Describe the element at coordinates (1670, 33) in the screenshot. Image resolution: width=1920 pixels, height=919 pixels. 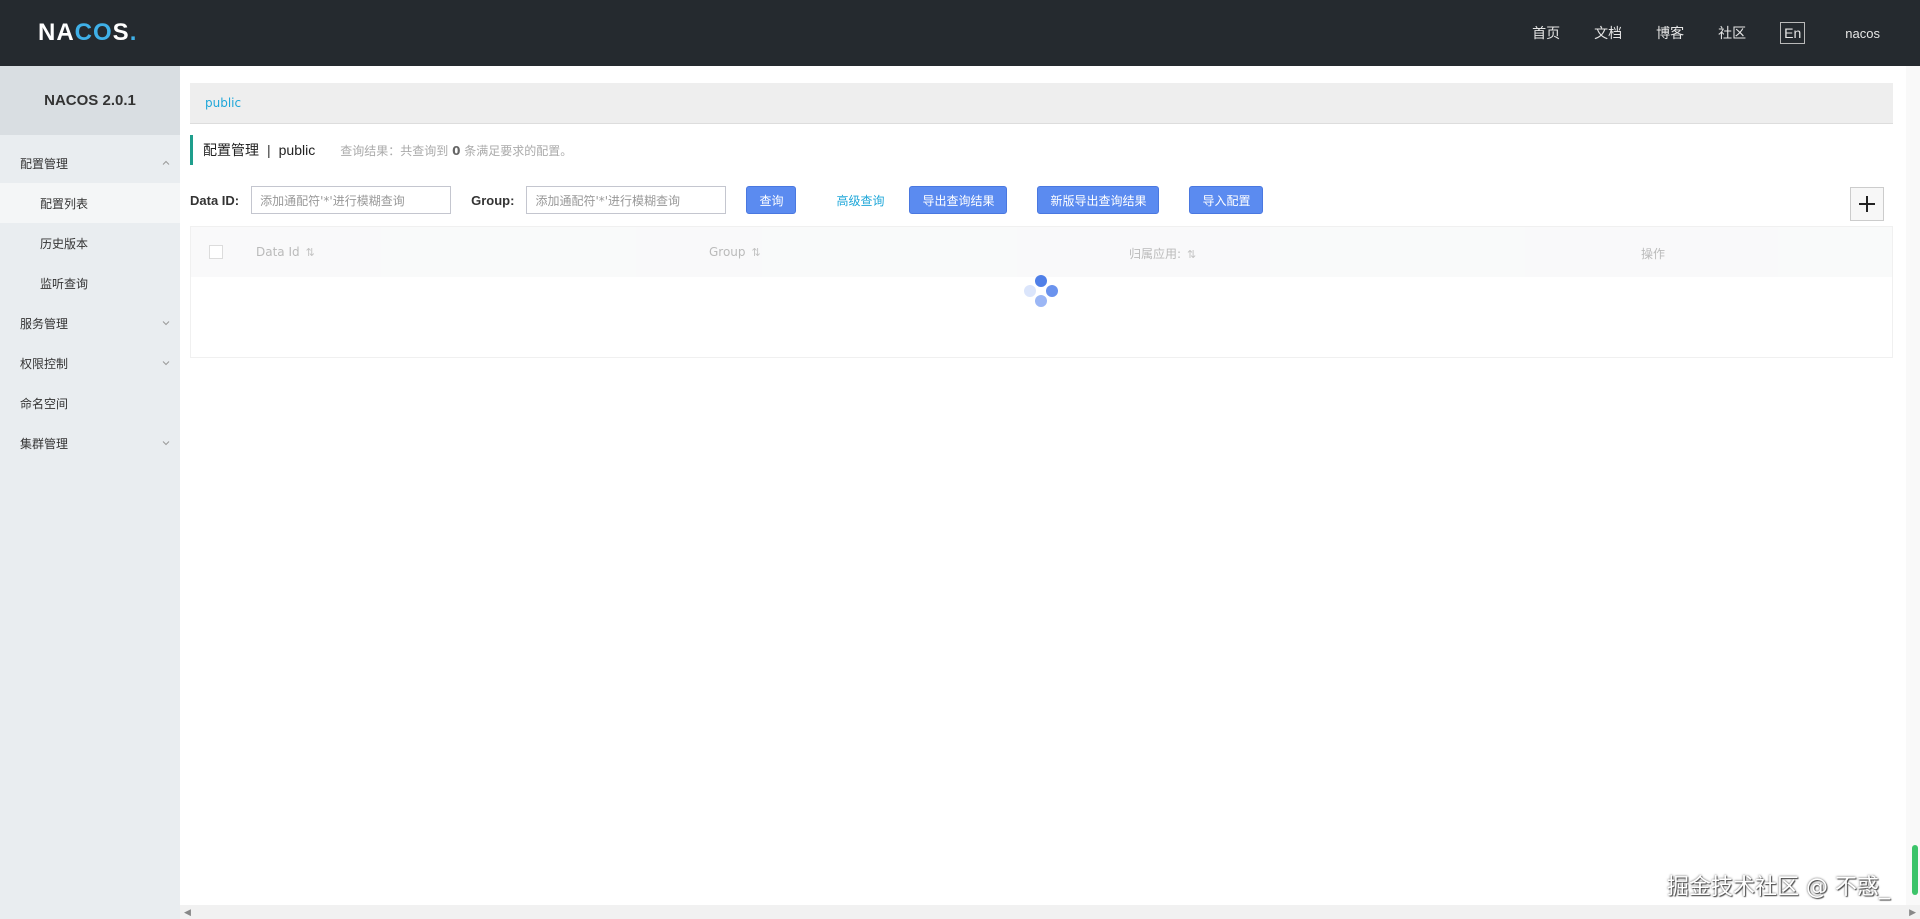
I see `nav-blog: 博客` at that location.